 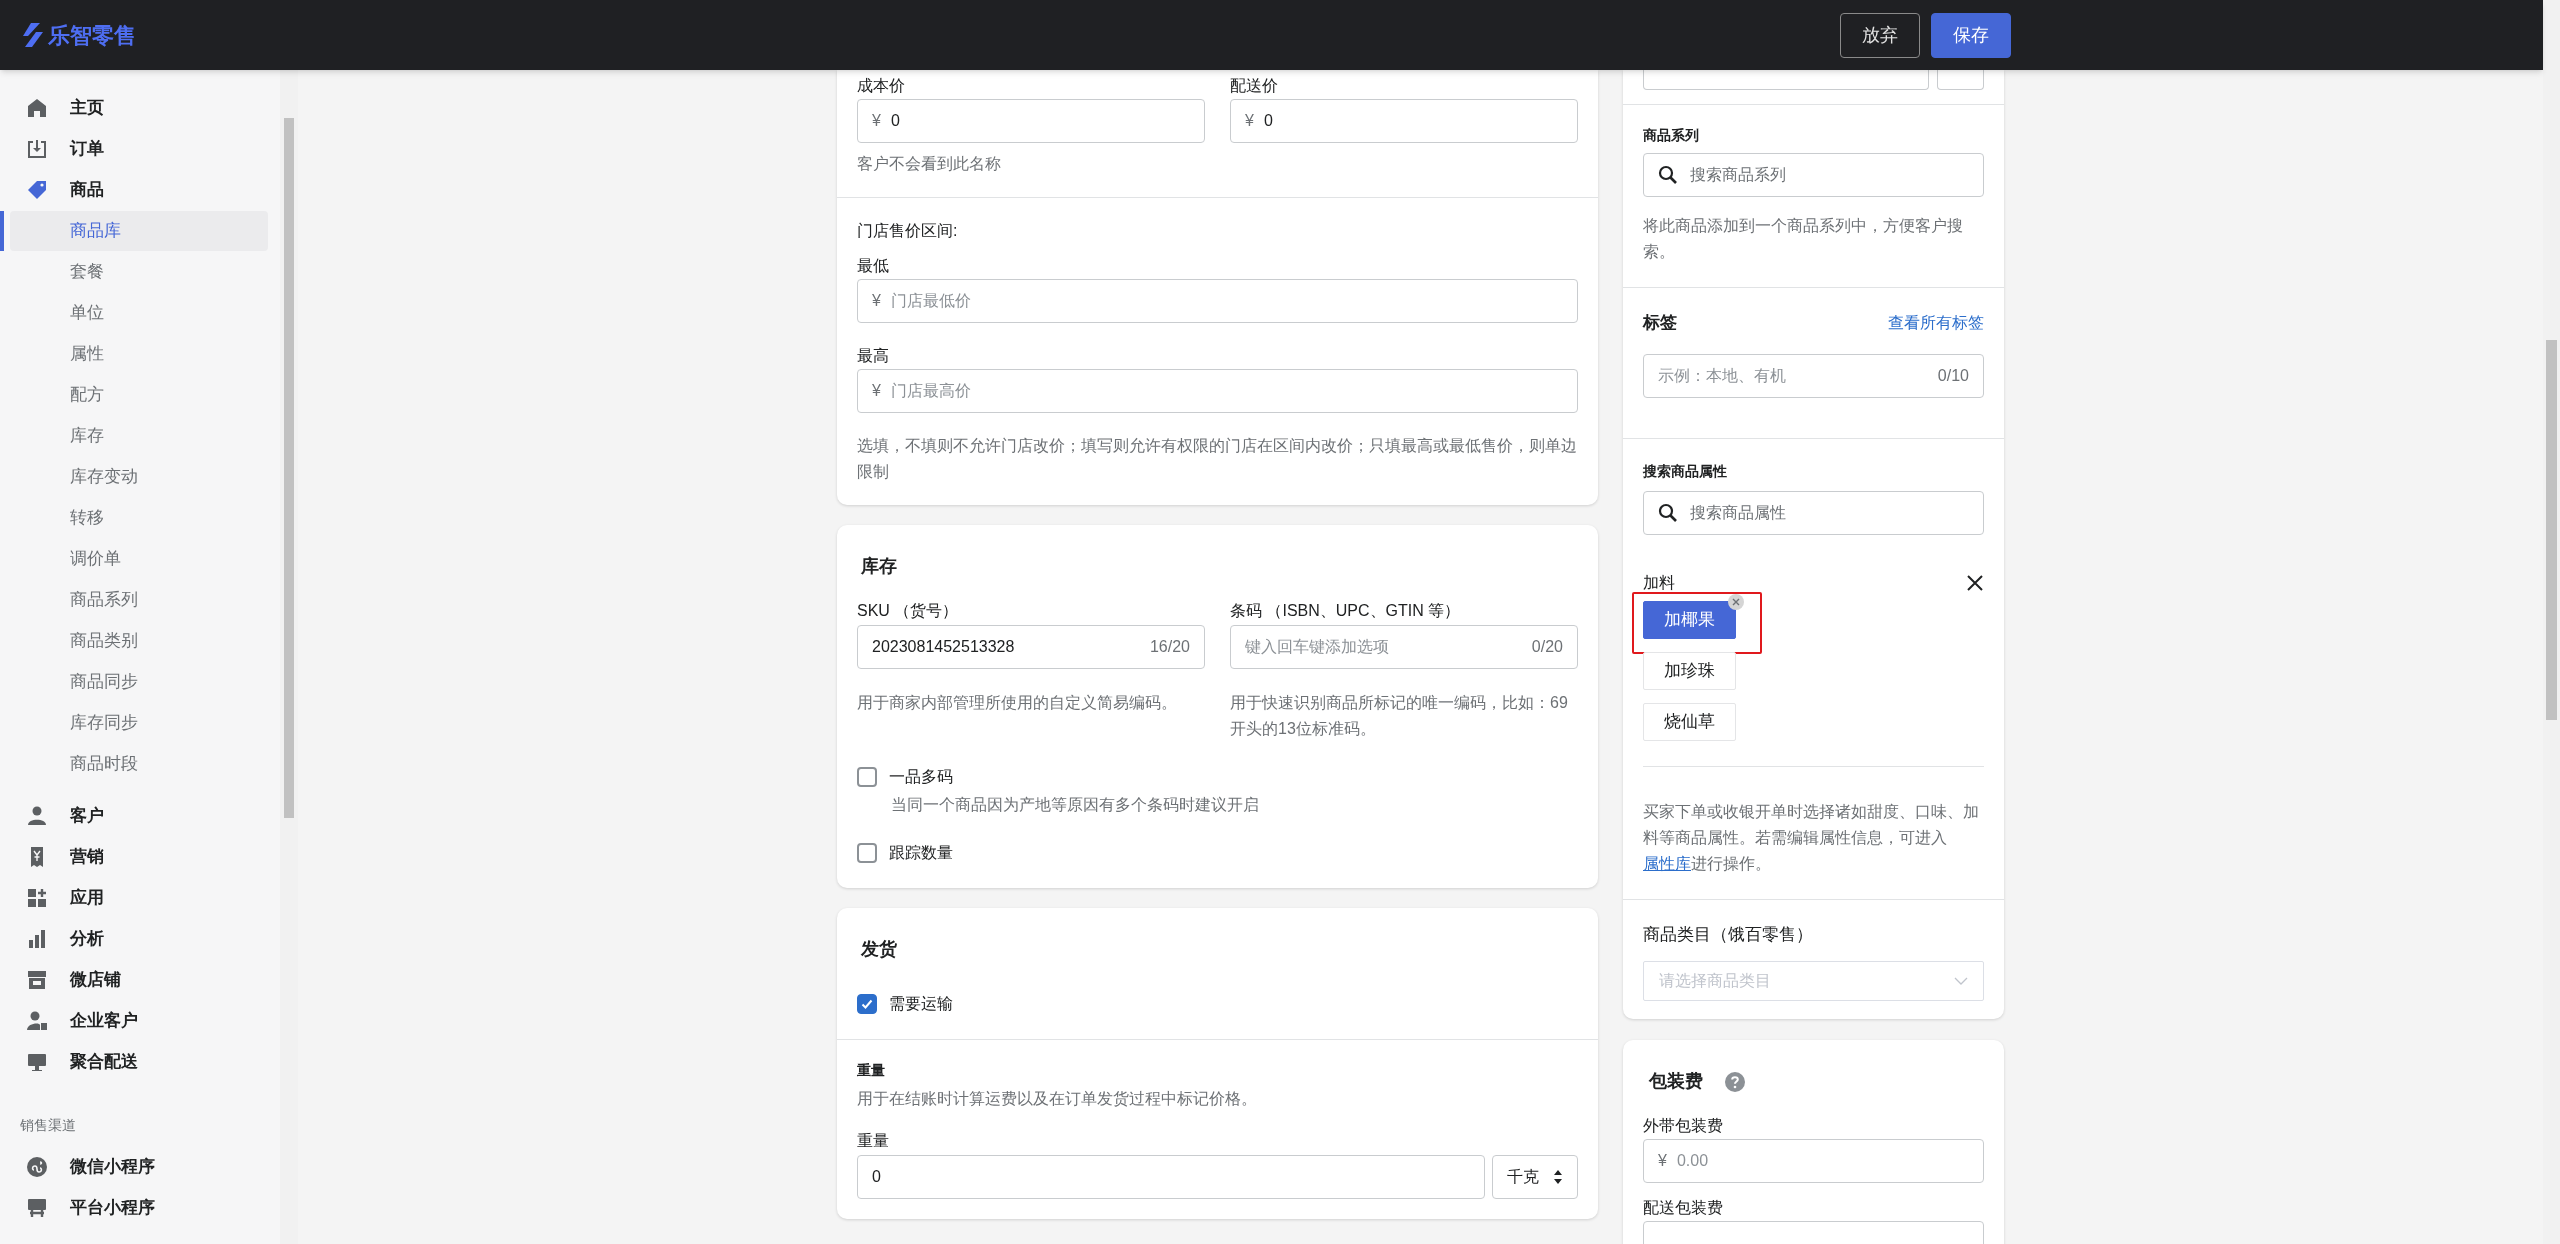 What do you see at coordinates (1736, 601) in the screenshot?
I see `remove-icon` at bounding box center [1736, 601].